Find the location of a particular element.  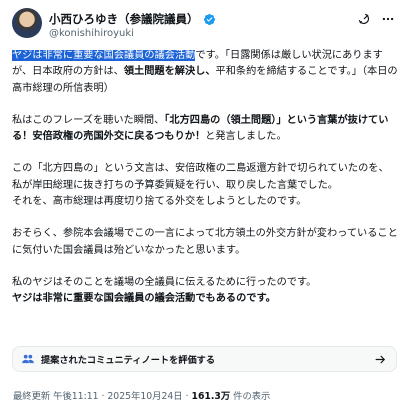

tweet-text-line: 私のヤジはそのことを議場の全議員に伝えるために行ったのです。 is located at coordinates (164, 282).